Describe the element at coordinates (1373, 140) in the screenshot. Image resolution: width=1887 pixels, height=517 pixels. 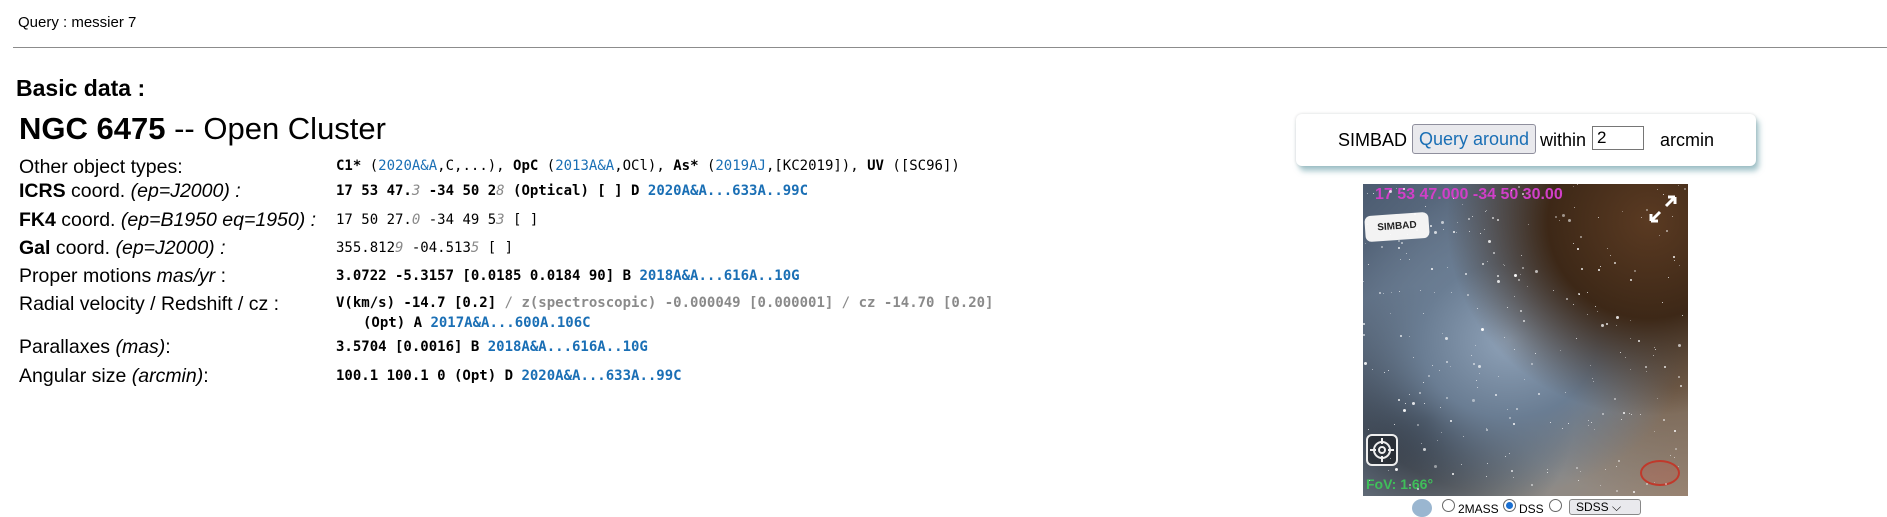
I see `simbad-label: SIMBAD` at that location.